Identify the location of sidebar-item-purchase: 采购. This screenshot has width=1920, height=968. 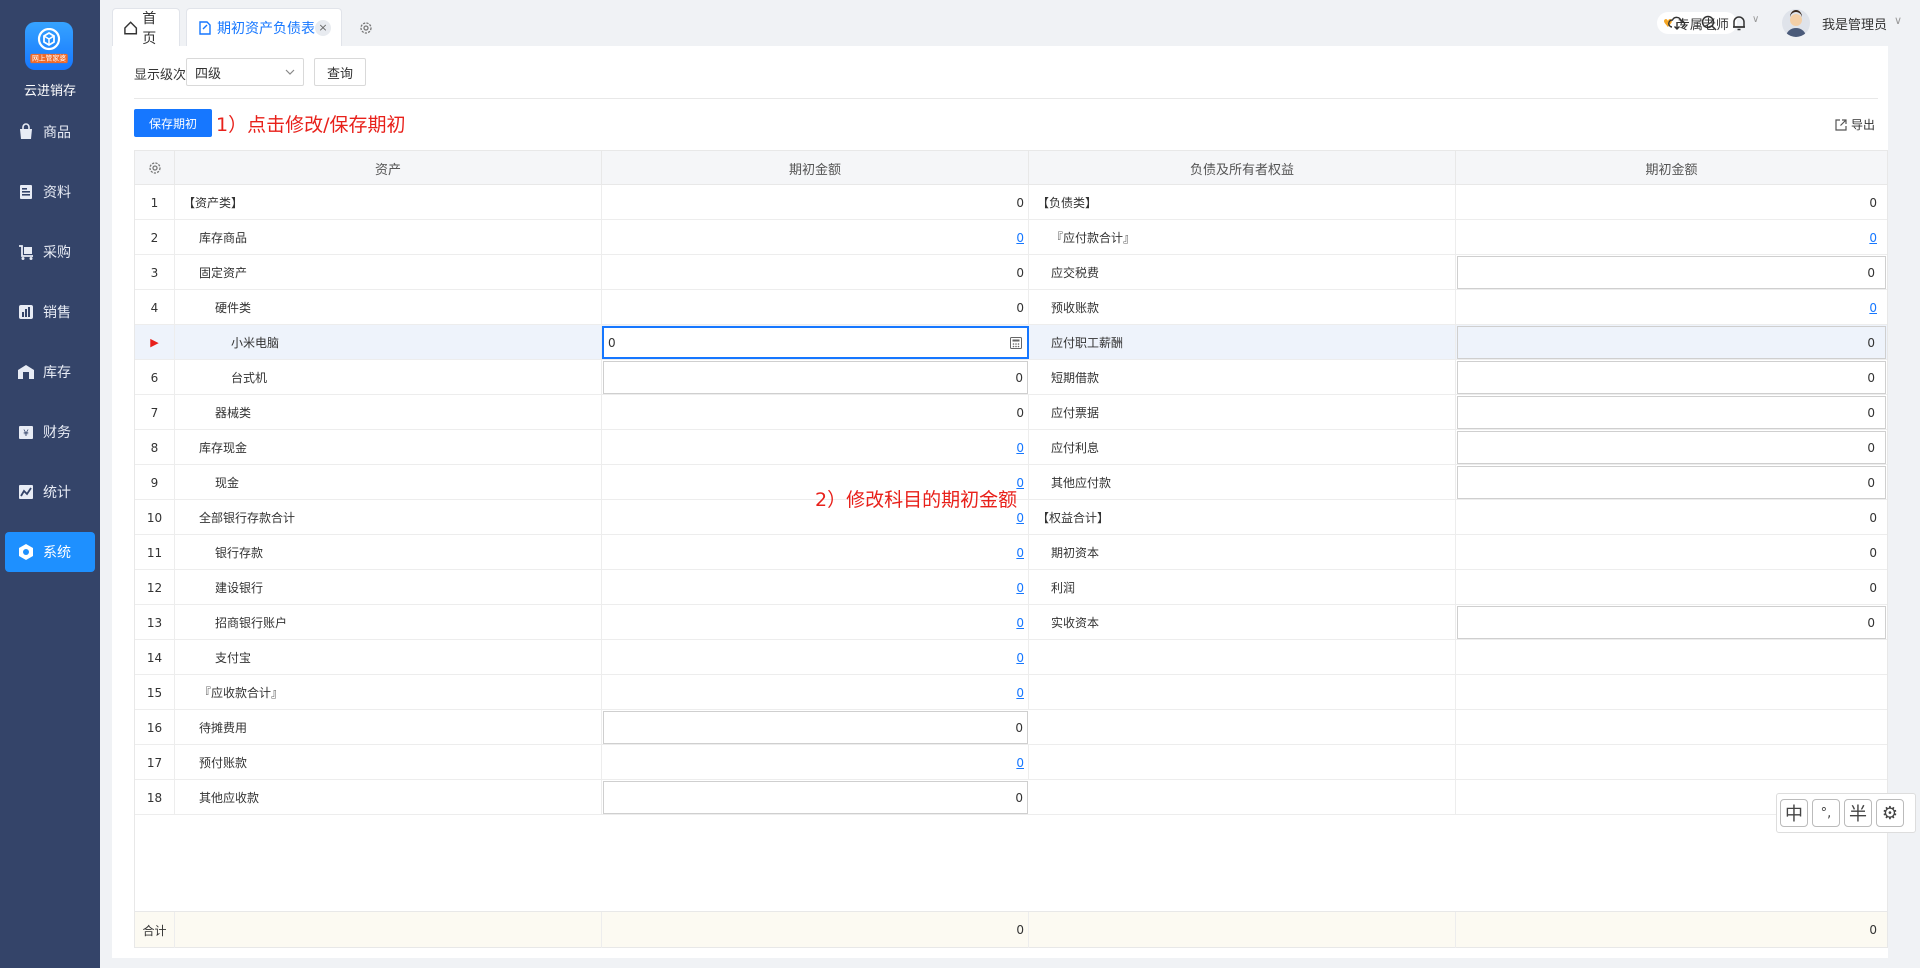
(50, 252).